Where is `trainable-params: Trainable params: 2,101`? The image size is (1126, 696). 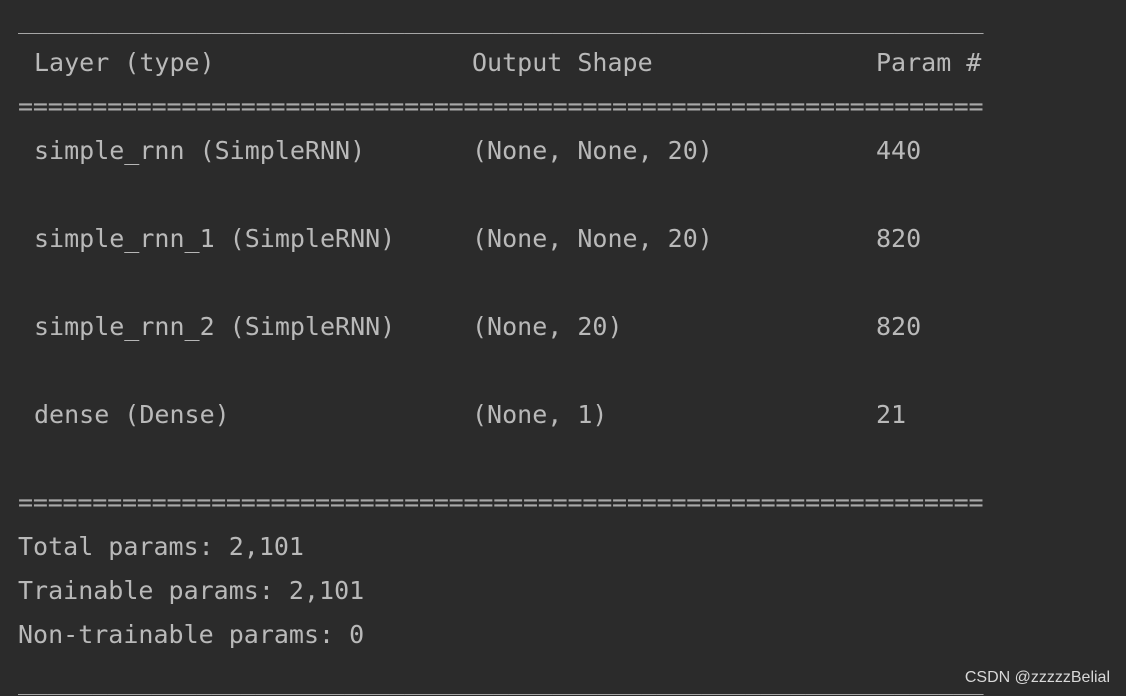
trainable-params: Trainable params: 2,101 is located at coordinates (191, 590).